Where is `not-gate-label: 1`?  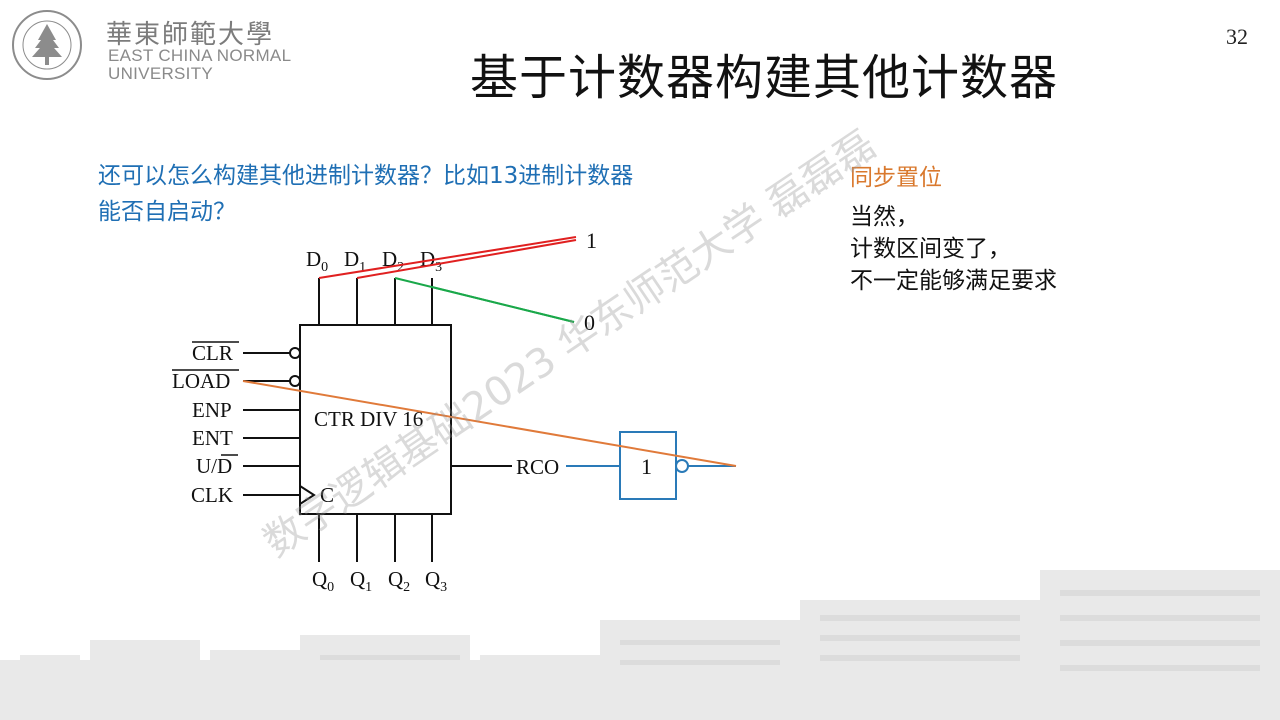 not-gate-label: 1 is located at coordinates (646, 466).